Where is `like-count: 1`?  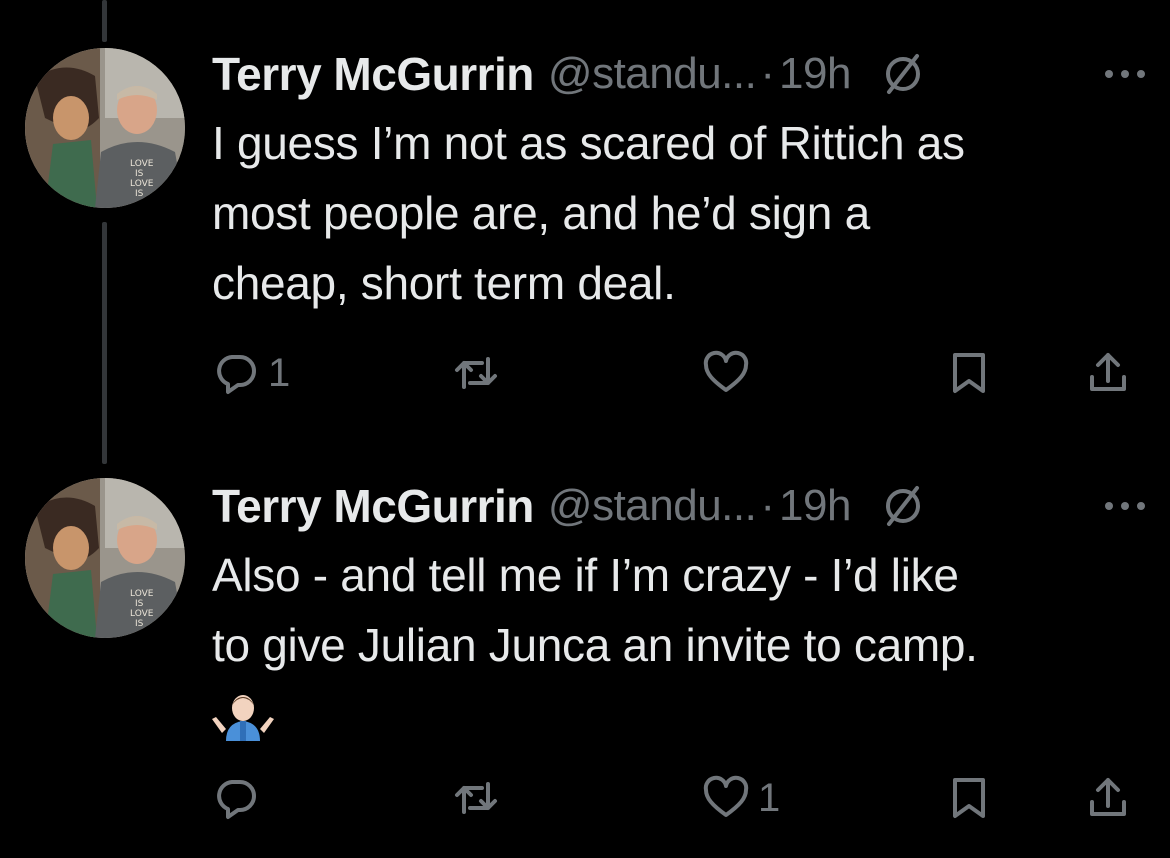 like-count: 1 is located at coordinates (769, 797).